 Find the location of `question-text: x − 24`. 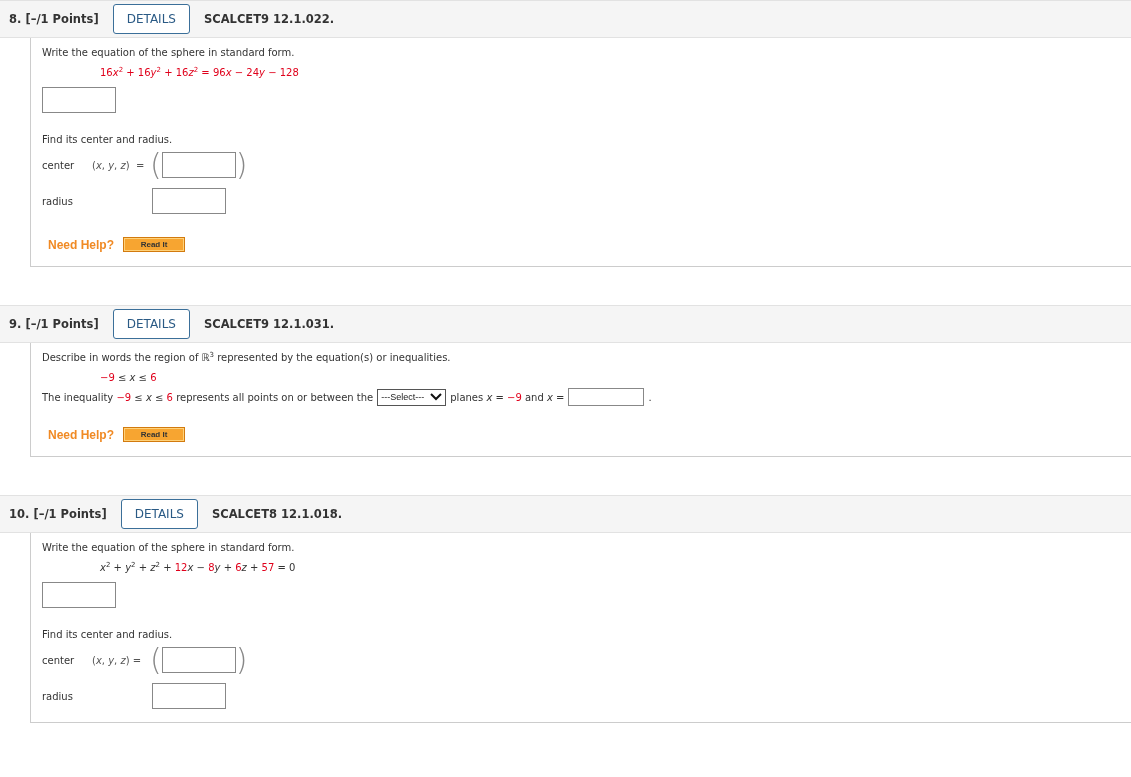

question-text: x − 24 is located at coordinates (242, 72).